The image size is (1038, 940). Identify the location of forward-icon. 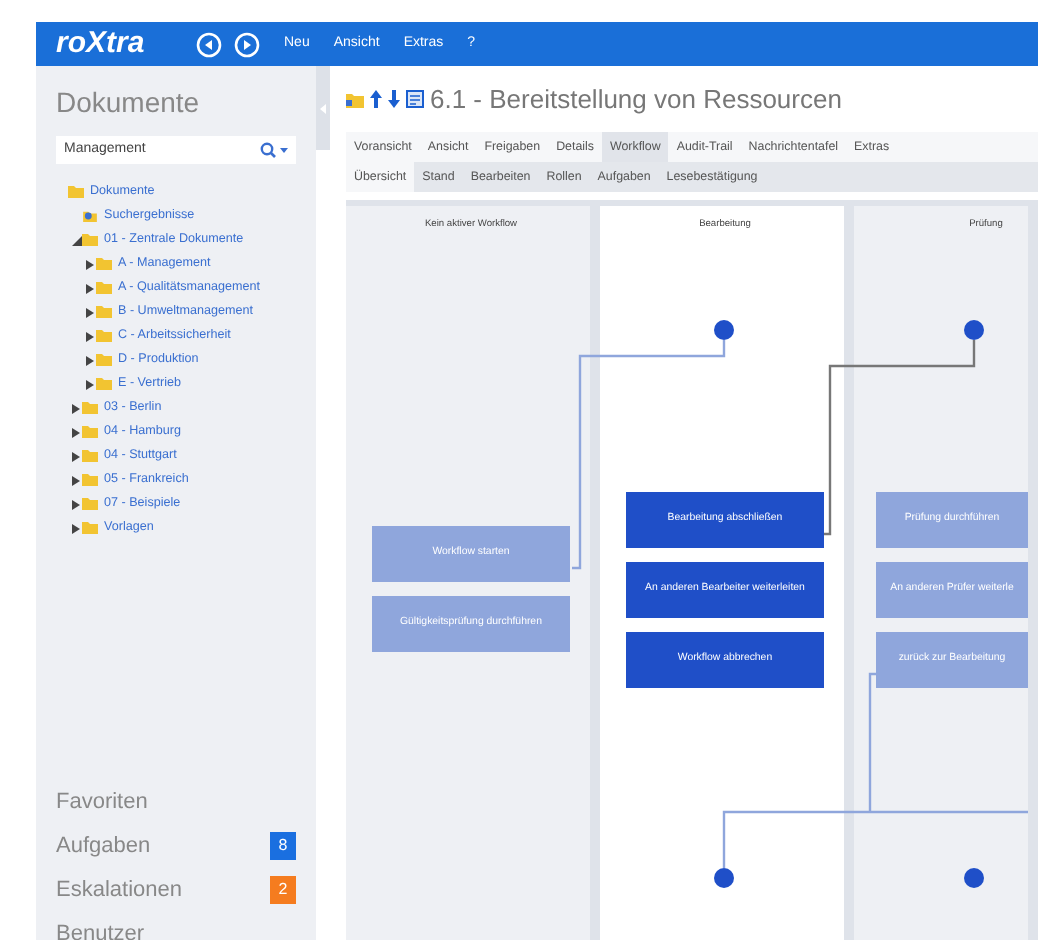
(247, 44).